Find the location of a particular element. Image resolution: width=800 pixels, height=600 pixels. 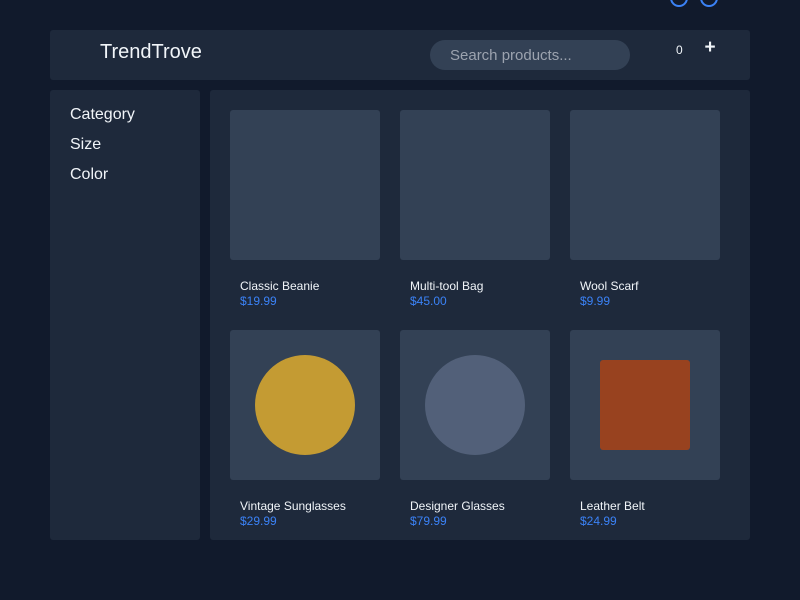

product-price: $19.99 is located at coordinates (258, 301).